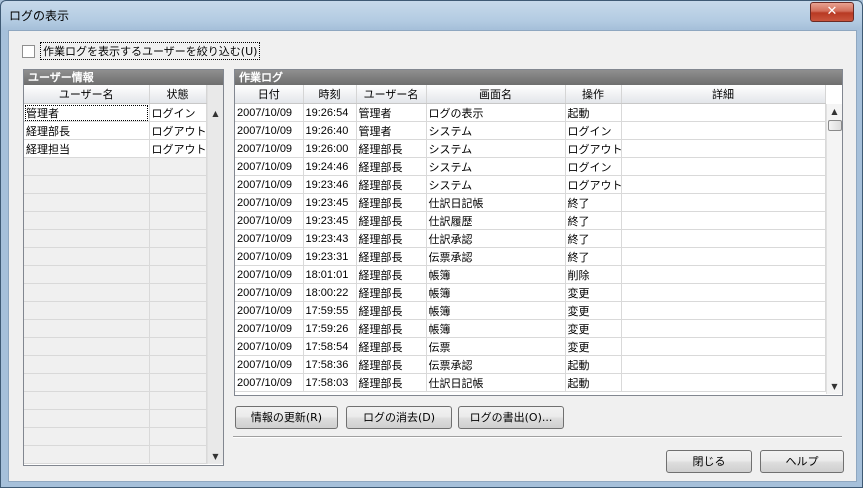 This screenshot has width=863, height=488. I want to click on work-log-scrollbar: ▲ ▼, so click(834, 249).